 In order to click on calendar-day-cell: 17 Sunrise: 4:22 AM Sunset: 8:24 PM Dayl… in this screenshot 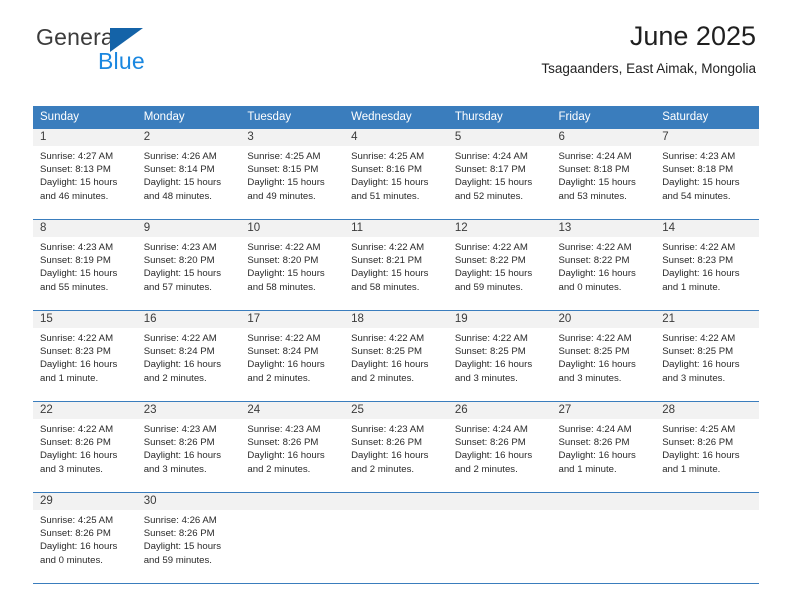, I will do `click(292, 356)`.